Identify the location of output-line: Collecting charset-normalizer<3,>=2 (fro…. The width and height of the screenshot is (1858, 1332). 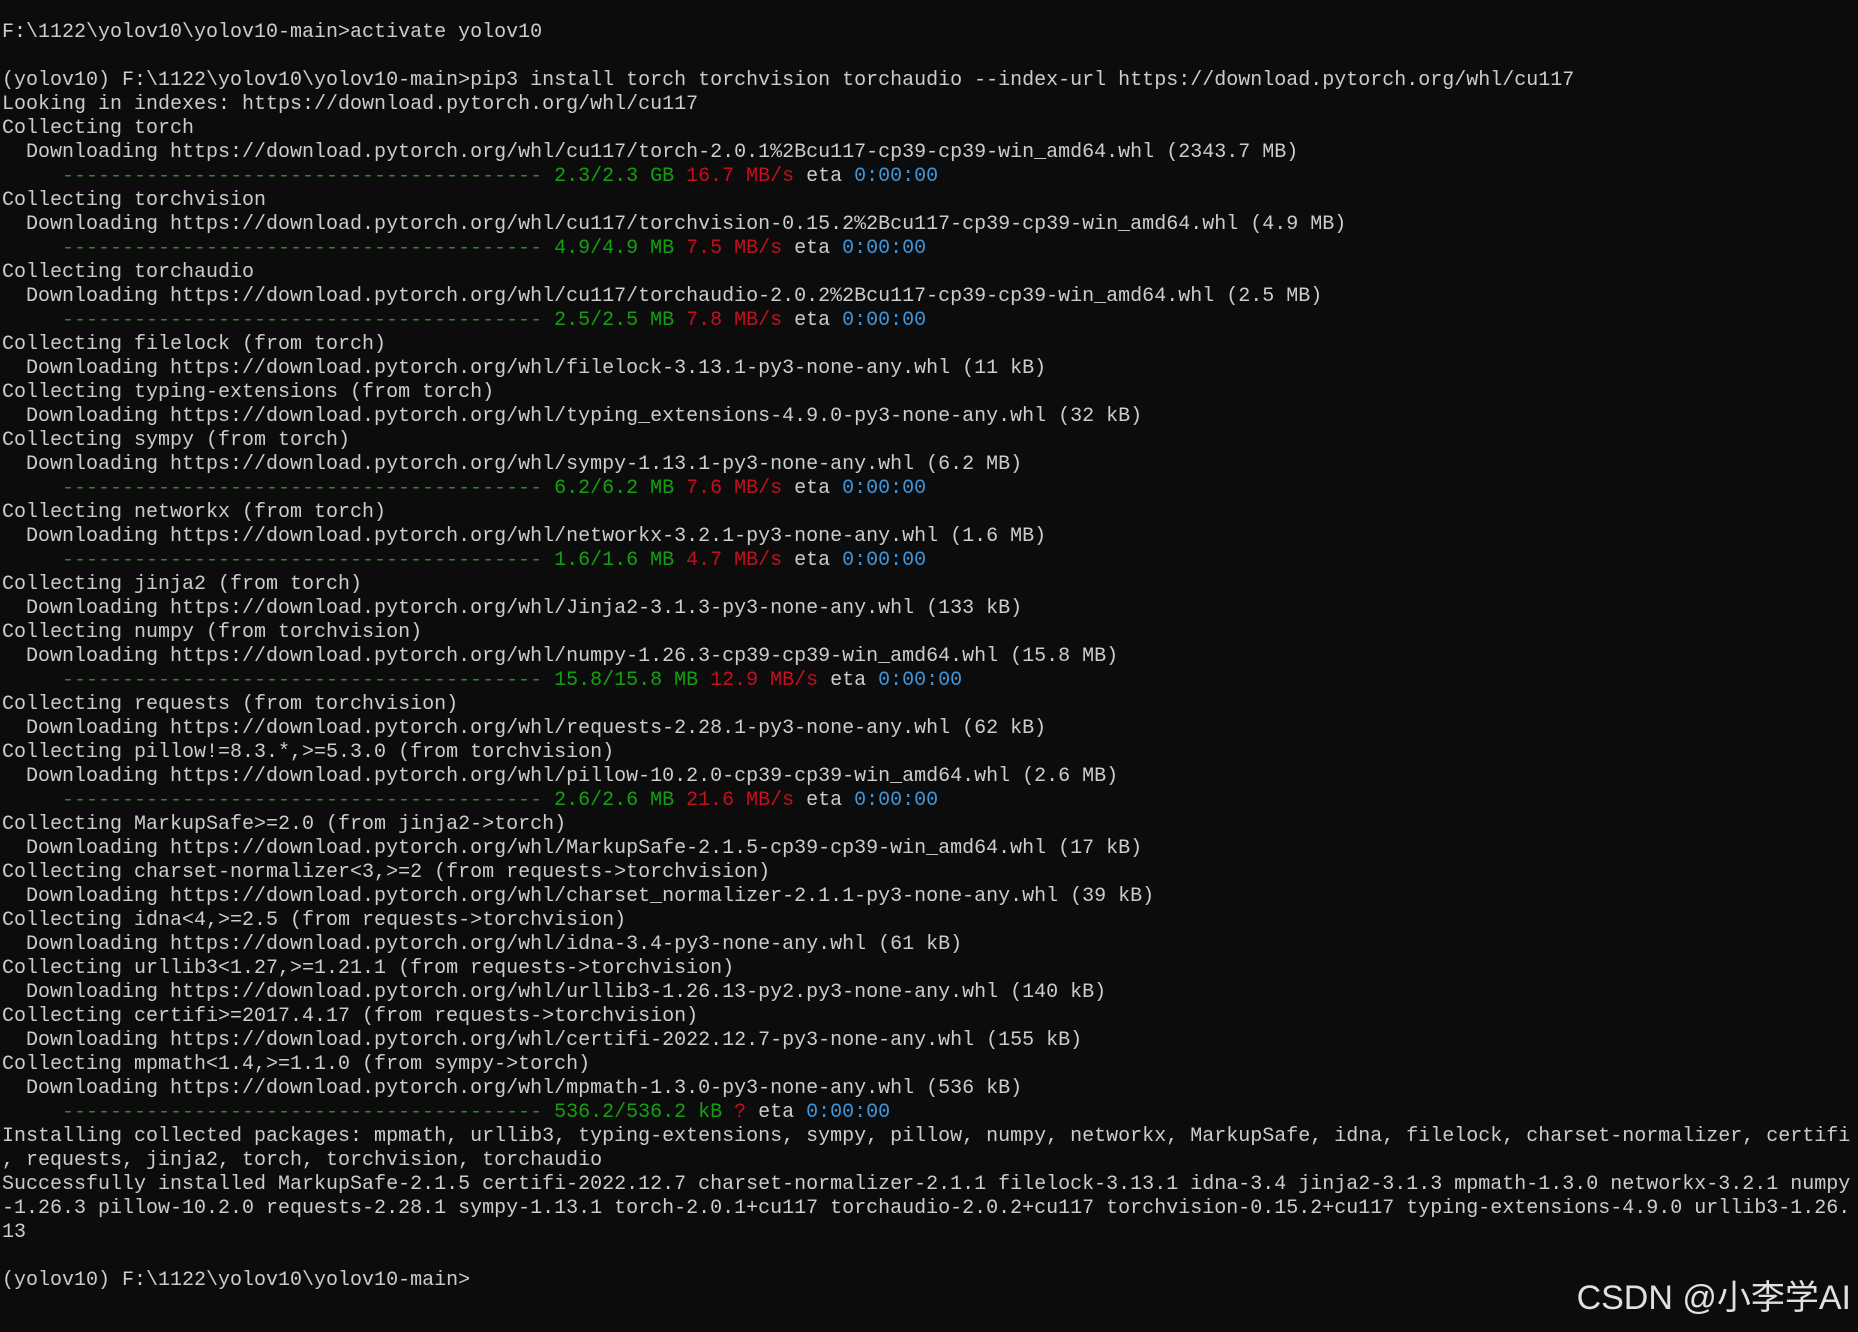
(386, 872).